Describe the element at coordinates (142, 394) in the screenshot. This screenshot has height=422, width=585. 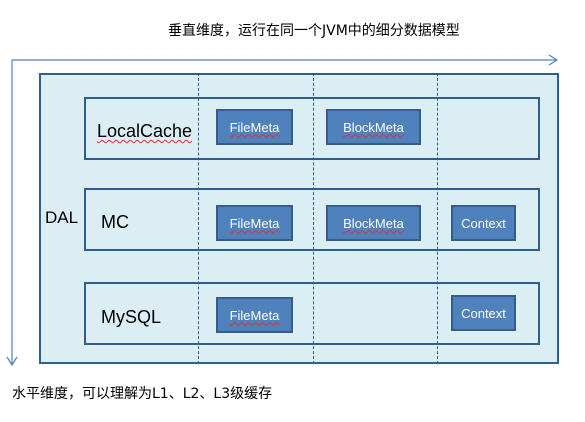
I see `horizontal-dimension-caption: 水平维度，可以理解为L1、L2、L3级缓存` at that location.